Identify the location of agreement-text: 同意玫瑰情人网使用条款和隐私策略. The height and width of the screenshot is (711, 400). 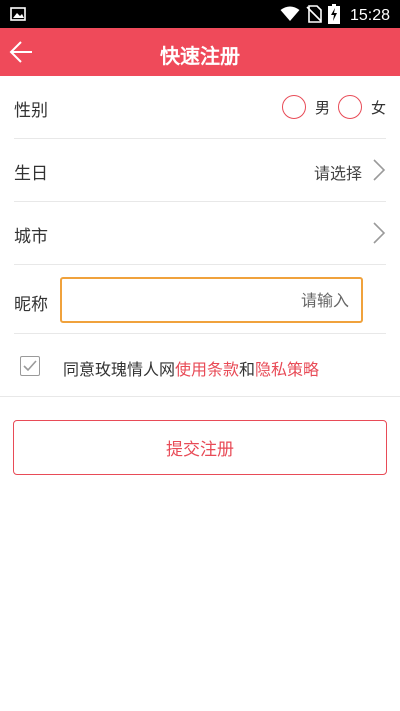
(191, 368).